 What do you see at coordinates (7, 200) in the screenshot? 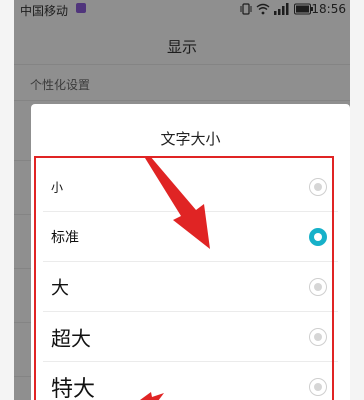
I see `left-edge` at bounding box center [7, 200].